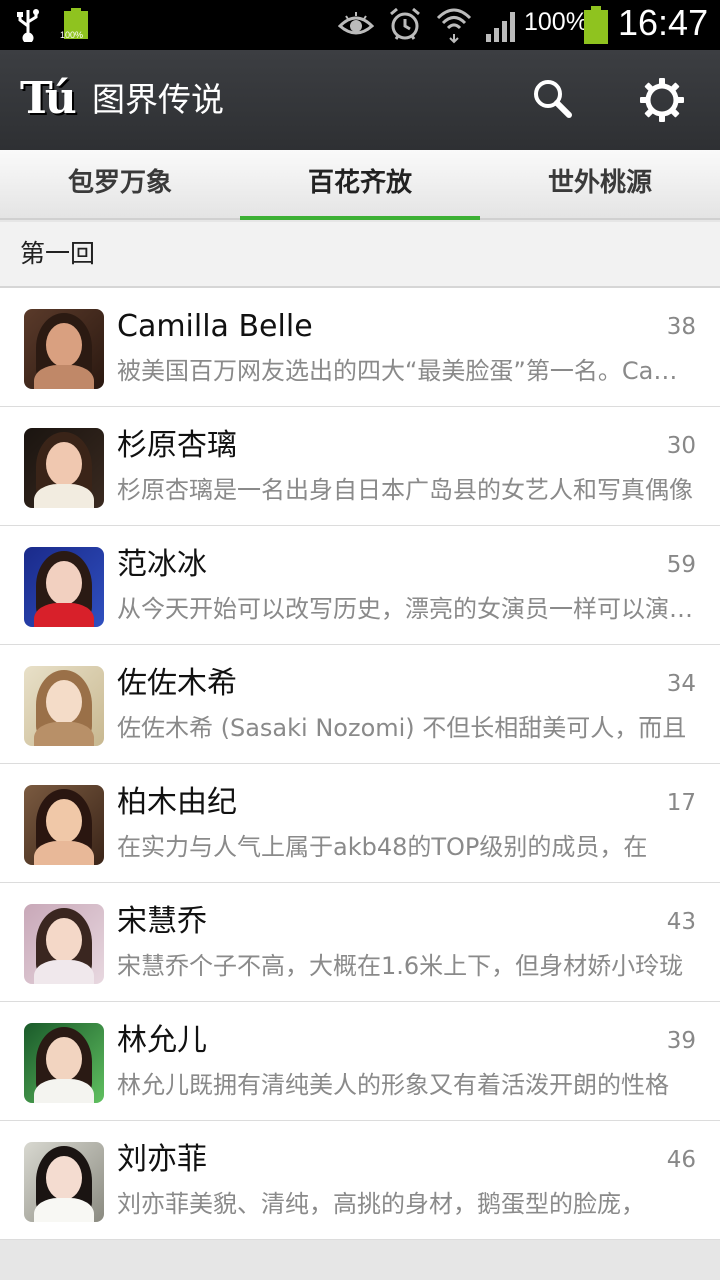 Image resolution: width=720 pixels, height=1280 pixels. I want to click on tab-baoluowanxiang: 包罗万象, so click(120, 185).